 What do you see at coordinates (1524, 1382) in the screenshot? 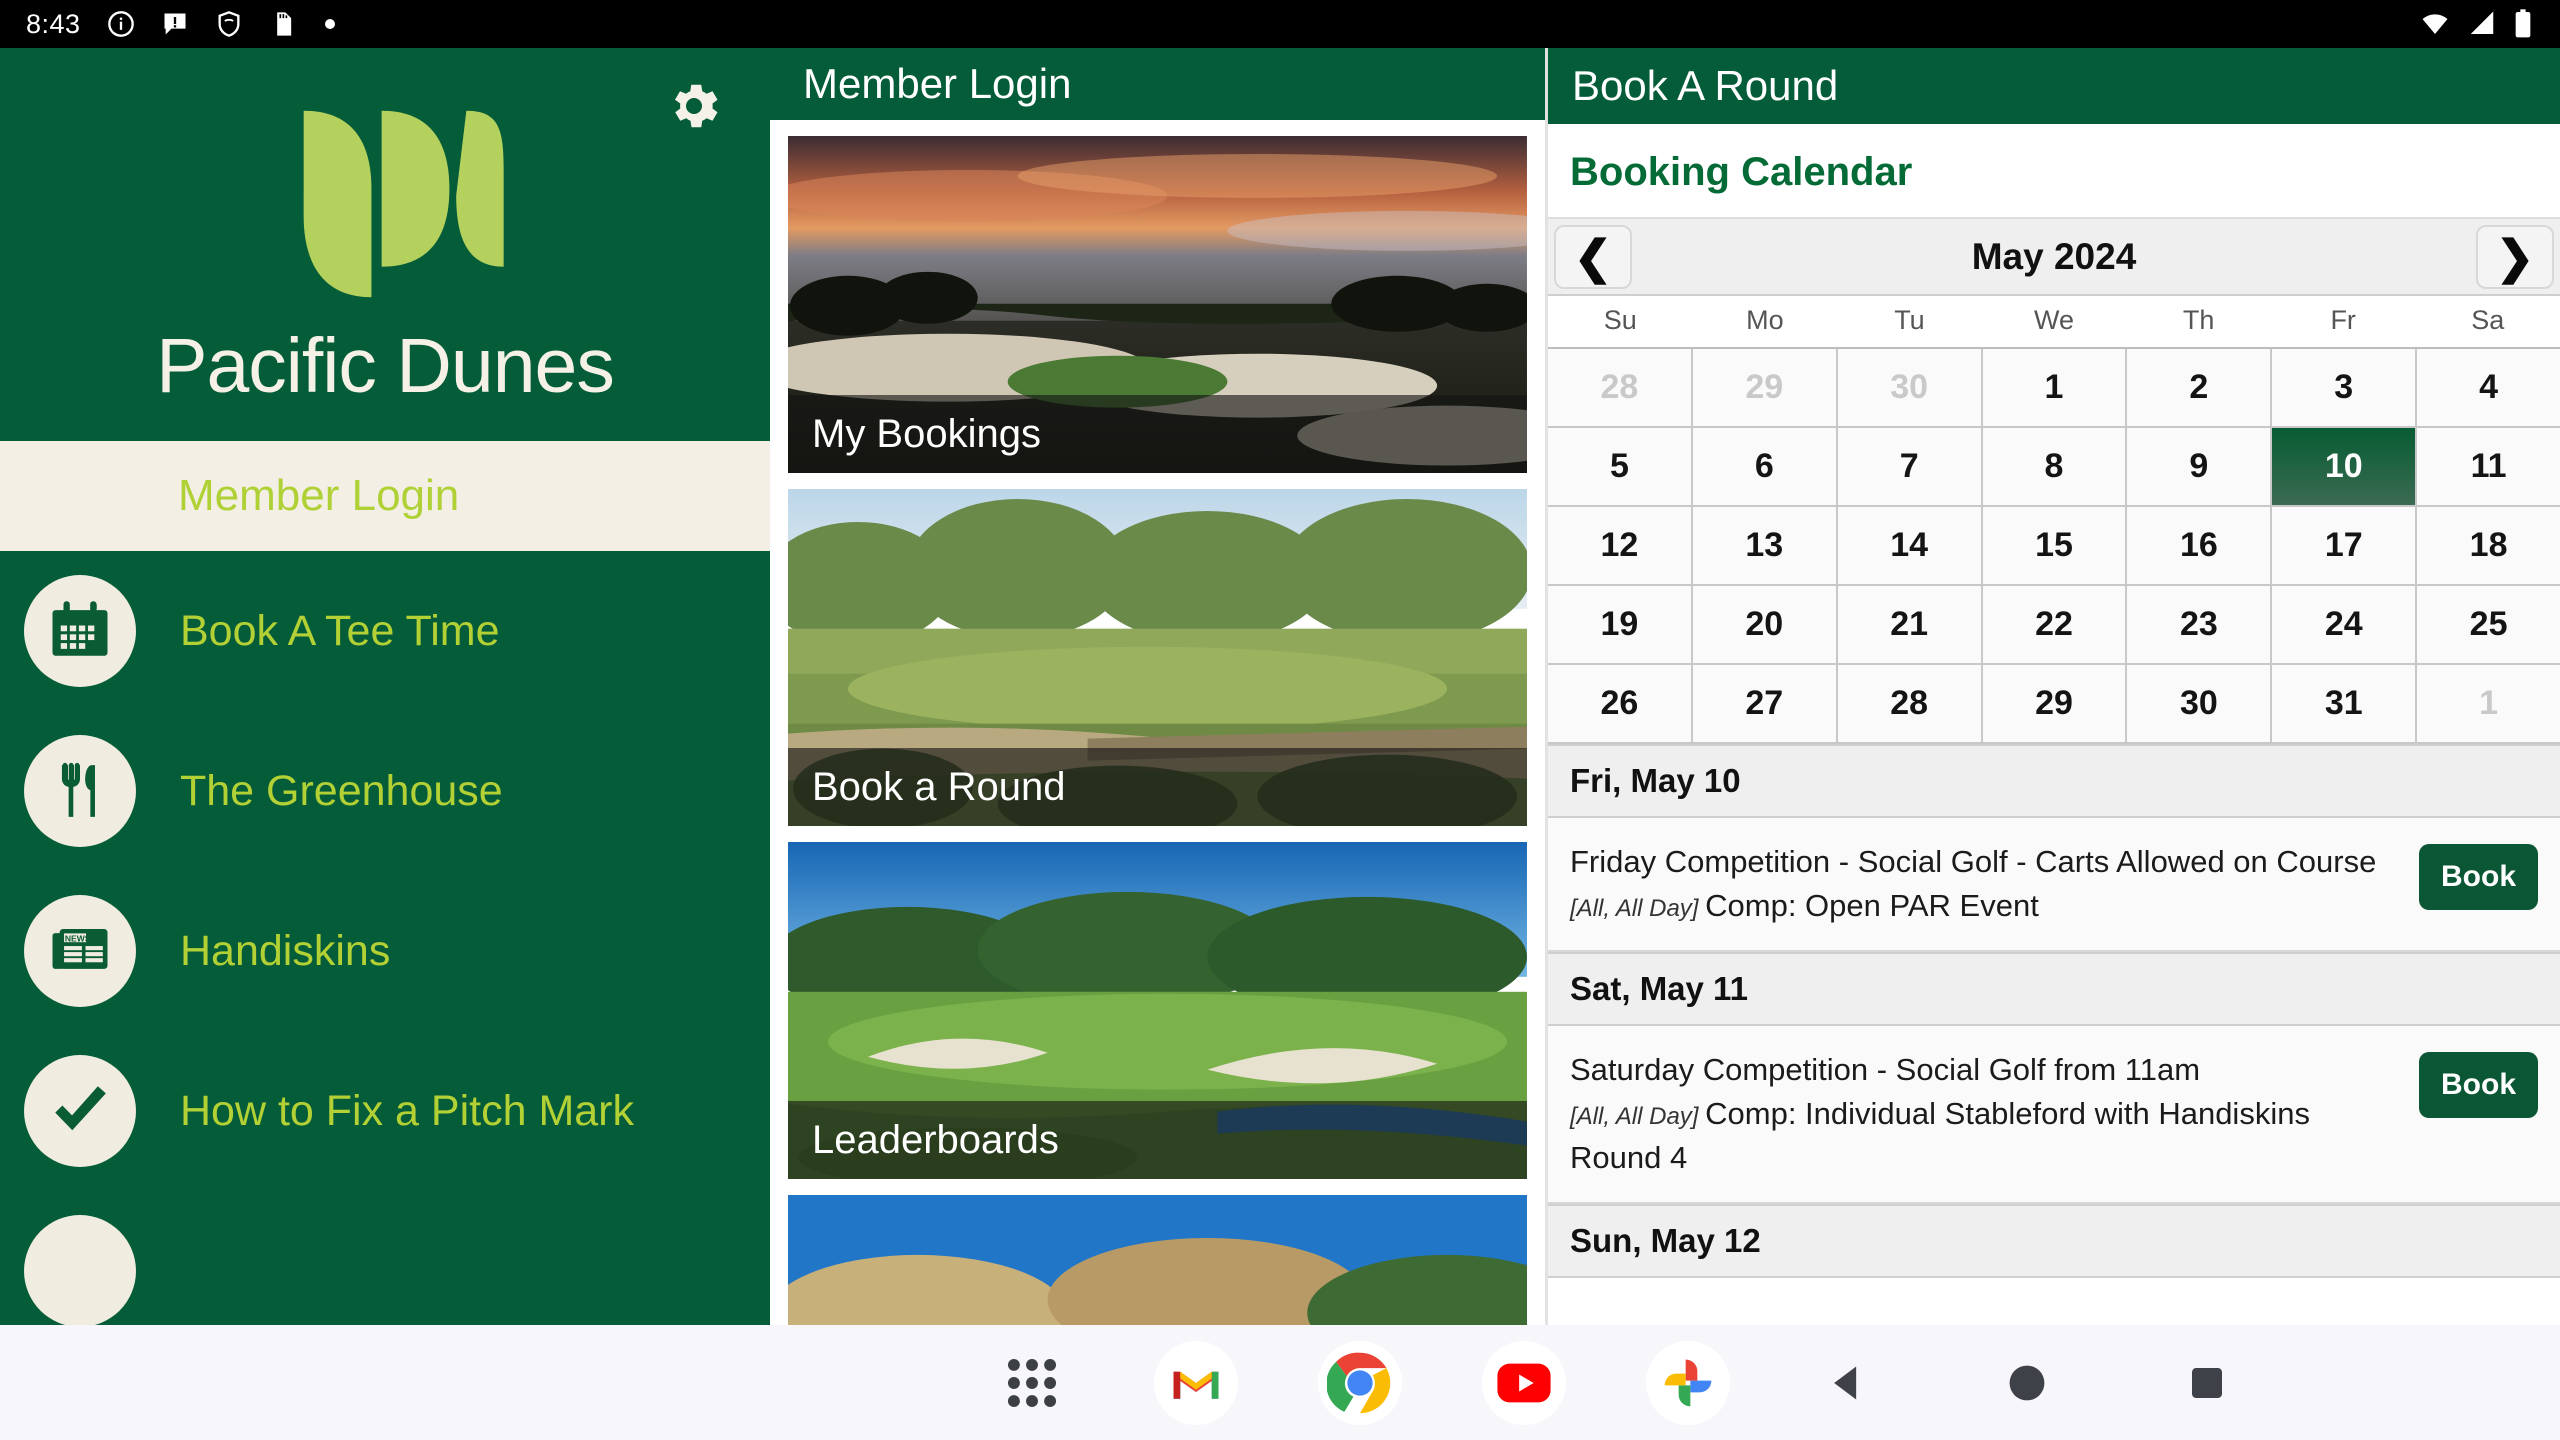
I see `youtube-icon` at bounding box center [1524, 1382].